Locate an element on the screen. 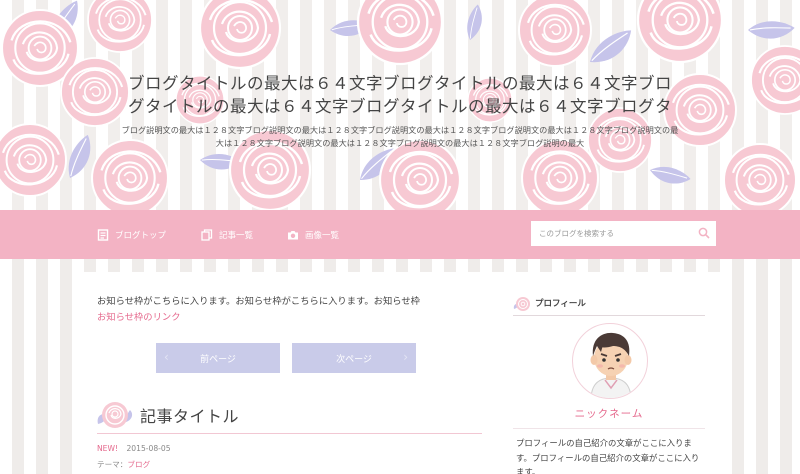  next-page-label: 次ページ is located at coordinates (354, 359).